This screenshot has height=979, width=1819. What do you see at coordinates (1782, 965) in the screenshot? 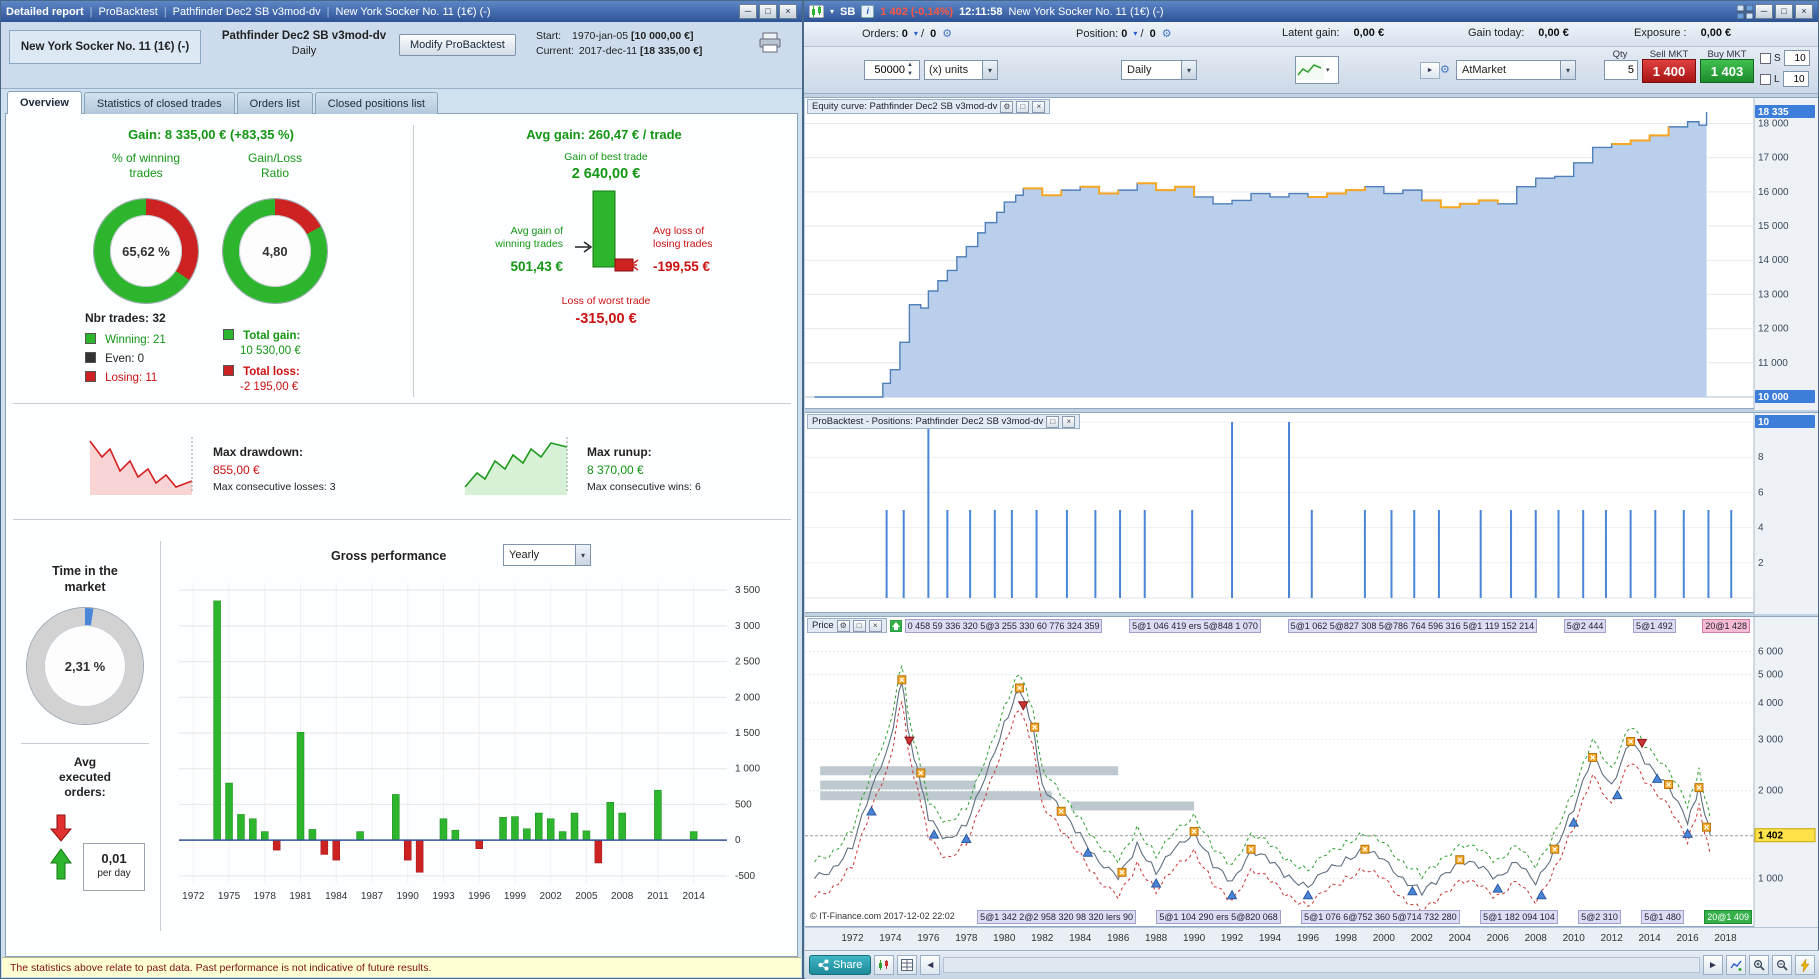
I see `zoom-out-button` at bounding box center [1782, 965].